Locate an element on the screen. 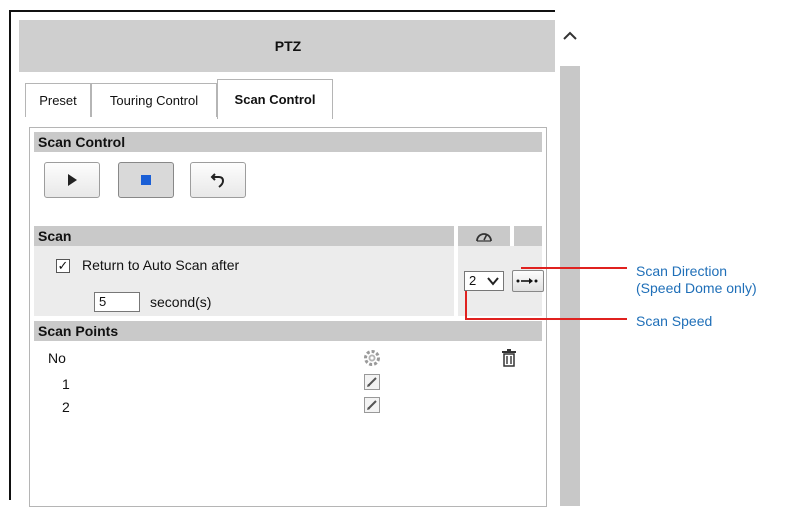  auto-scan-seconds-input: 5 is located at coordinates (117, 302).